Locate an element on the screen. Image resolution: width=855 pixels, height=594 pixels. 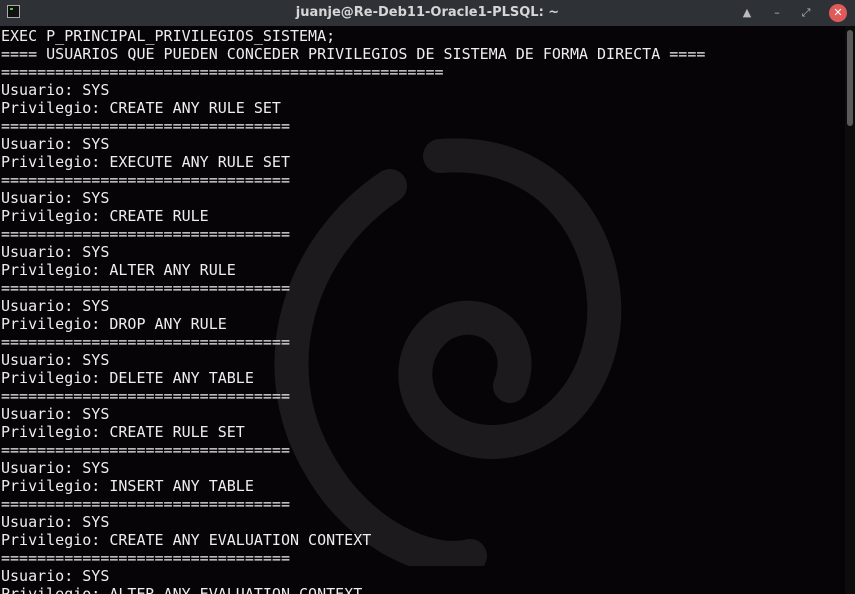
terminal-line: EXEC P_PRINCIPAL_PRIVILEGIOS_SISTEMA; is located at coordinates (168, 36).